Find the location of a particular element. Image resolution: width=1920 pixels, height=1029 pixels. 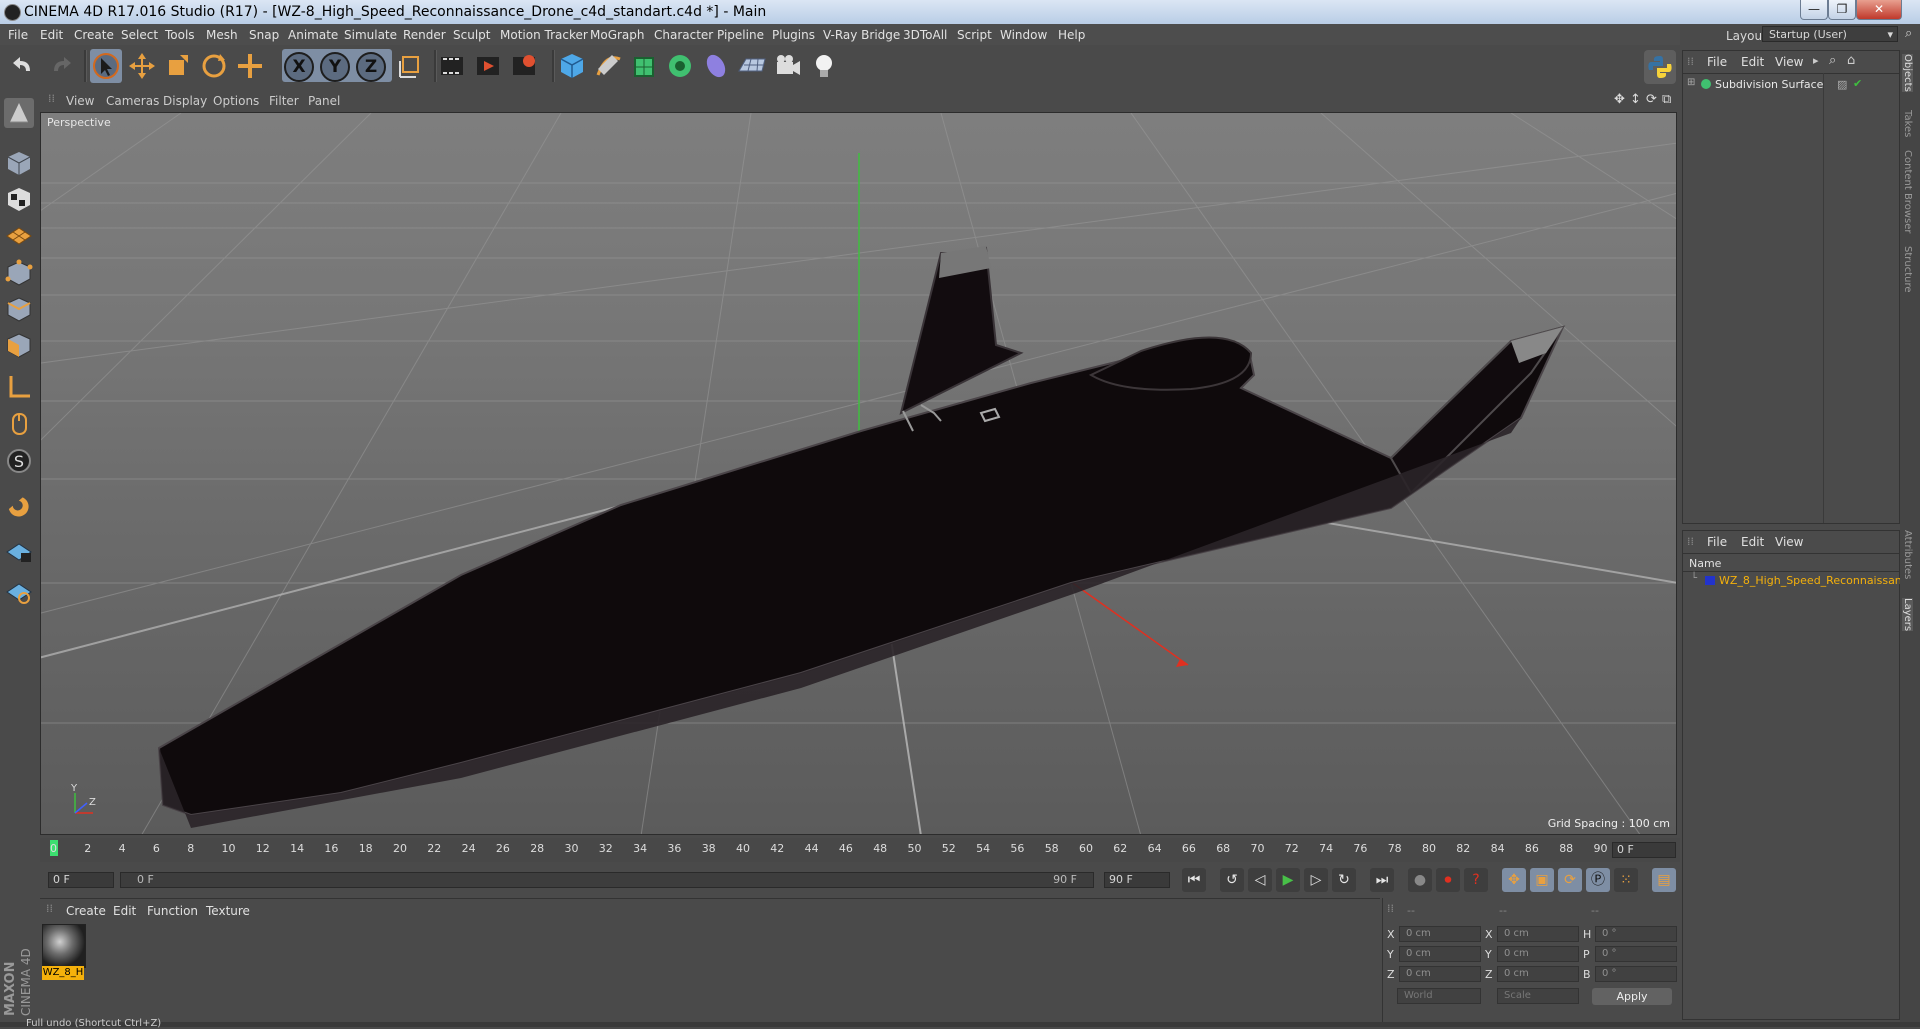

next-key-button: ↻ is located at coordinates (1344, 880).